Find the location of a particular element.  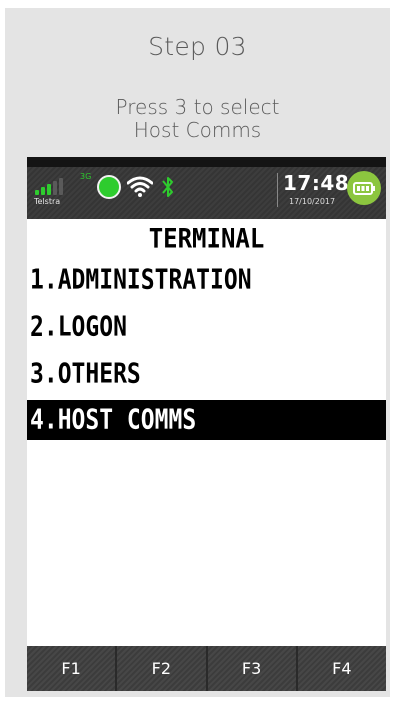

menu-item-others: 3.OTHERS is located at coordinates (206, 374).